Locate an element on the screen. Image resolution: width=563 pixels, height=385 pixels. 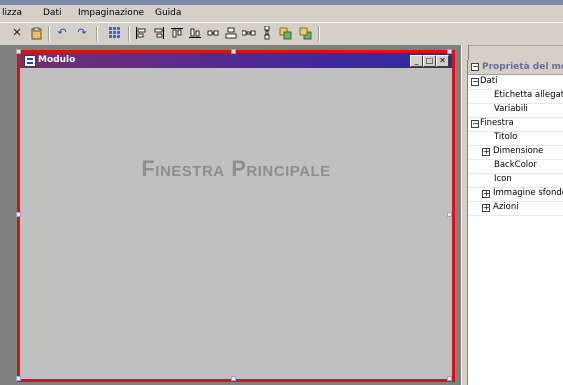
resize-handle-ne is located at coordinates (449, 51).